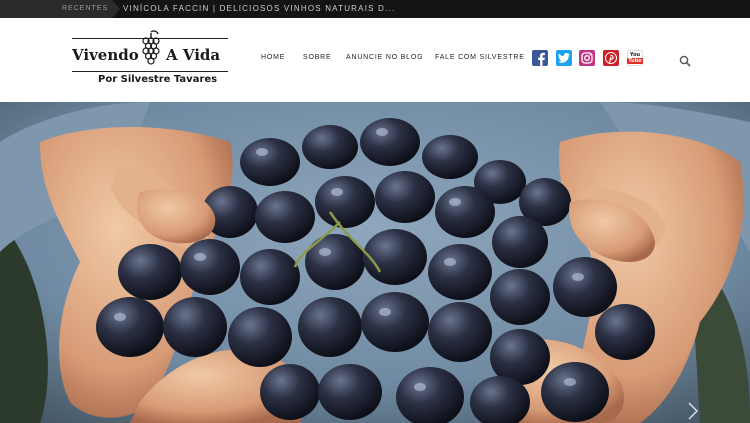 The height and width of the screenshot is (423, 750). I want to click on logo-bottom-rule, so click(150, 71).